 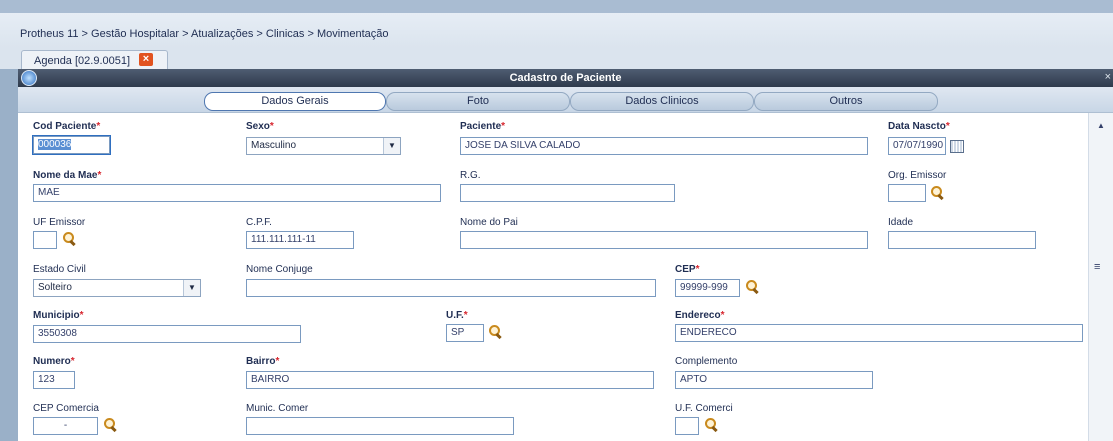 What do you see at coordinates (664, 240) in the screenshot?
I see `nome-pai-field` at bounding box center [664, 240].